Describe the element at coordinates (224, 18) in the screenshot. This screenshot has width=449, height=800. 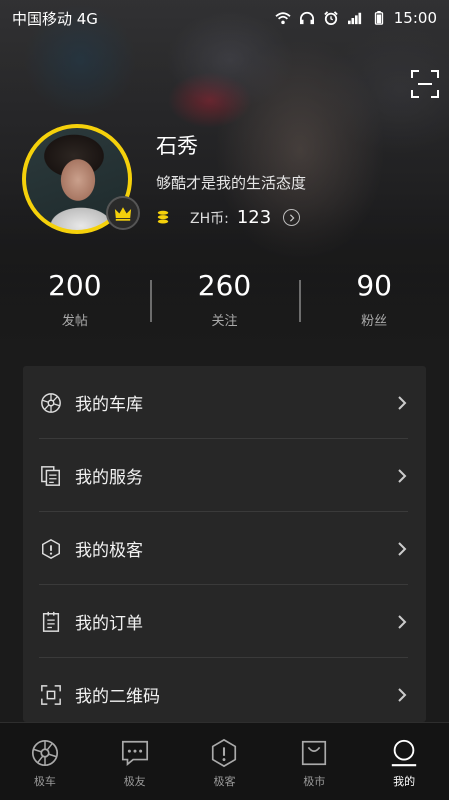
I see `status-bar: 中国移动 4G 15:00` at that location.